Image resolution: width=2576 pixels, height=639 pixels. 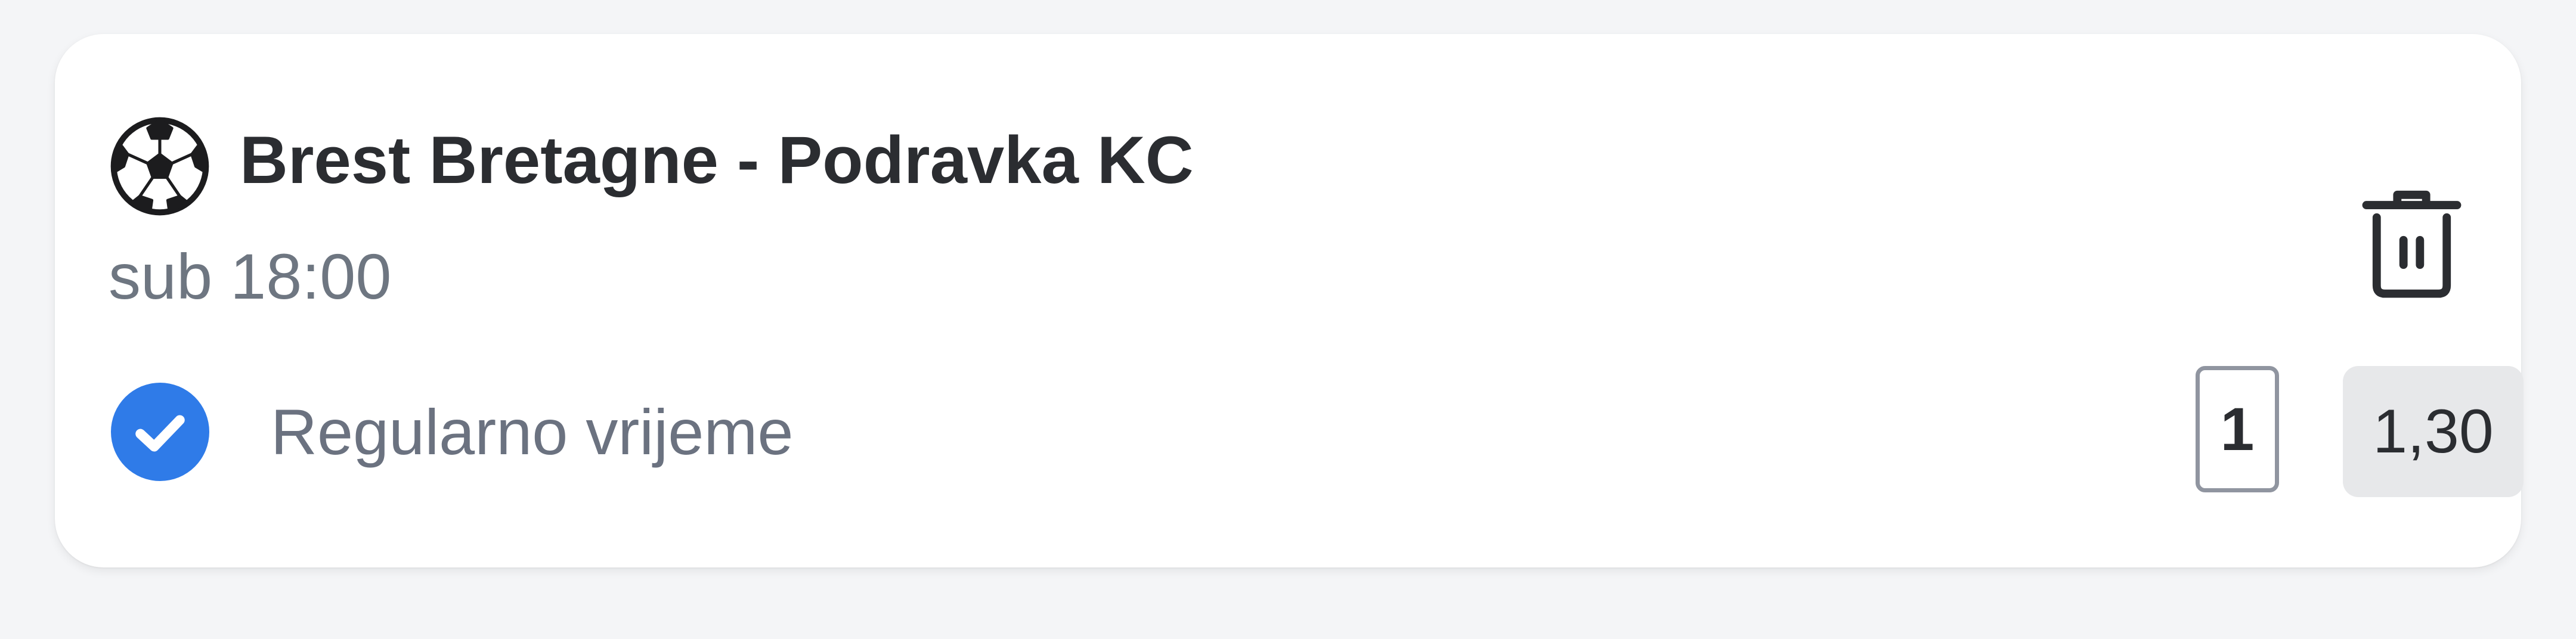 I want to click on odds-value: 1,30, so click(x=2434, y=432).